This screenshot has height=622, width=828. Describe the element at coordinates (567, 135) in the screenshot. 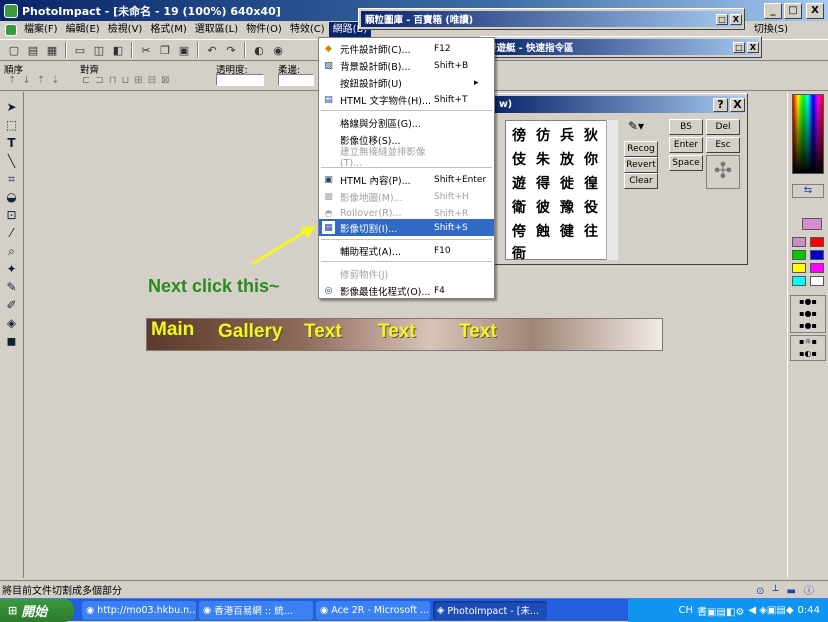

I see `candidate-char: 兵` at that location.